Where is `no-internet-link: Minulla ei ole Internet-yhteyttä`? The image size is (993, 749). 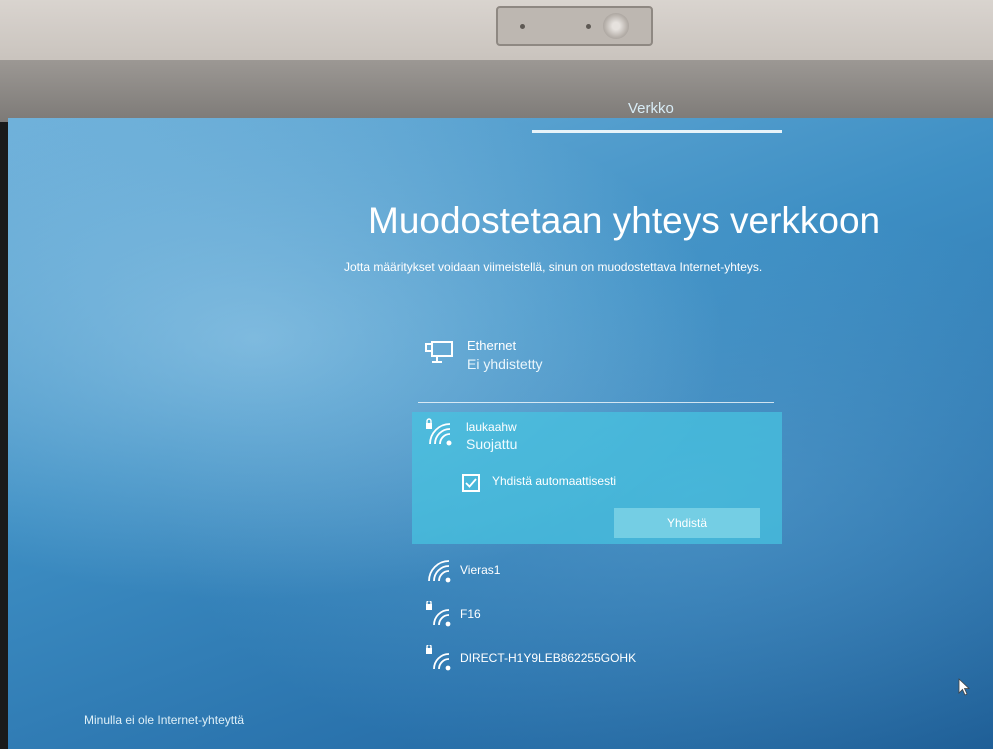 no-internet-link: Minulla ei ole Internet-yhteyttä is located at coordinates (164, 720).